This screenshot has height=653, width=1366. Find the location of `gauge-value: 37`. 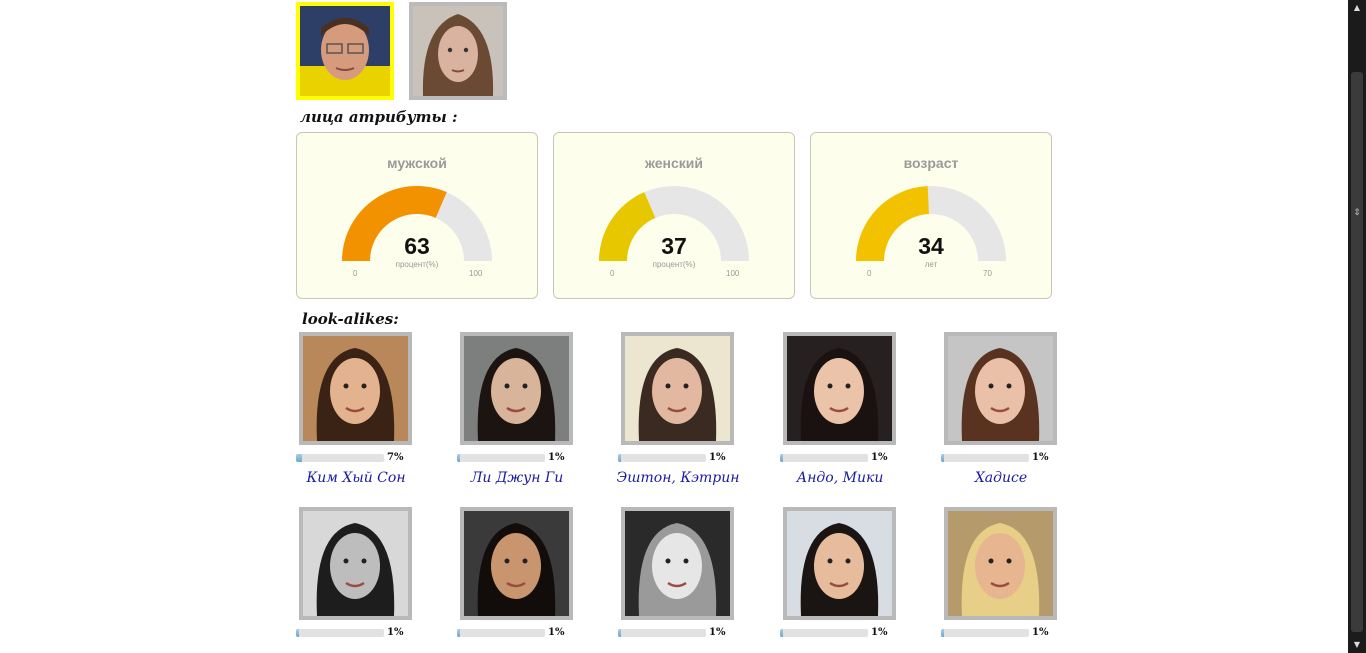

gauge-value: 37 is located at coordinates (674, 246).